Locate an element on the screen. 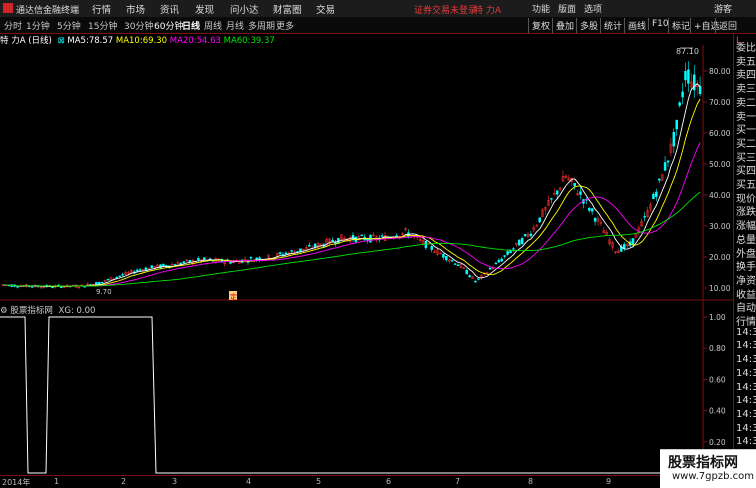 Image resolution: width=756 pixels, height=488 pixels. period-15min: 15分钟 is located at coordinates (102, 25).